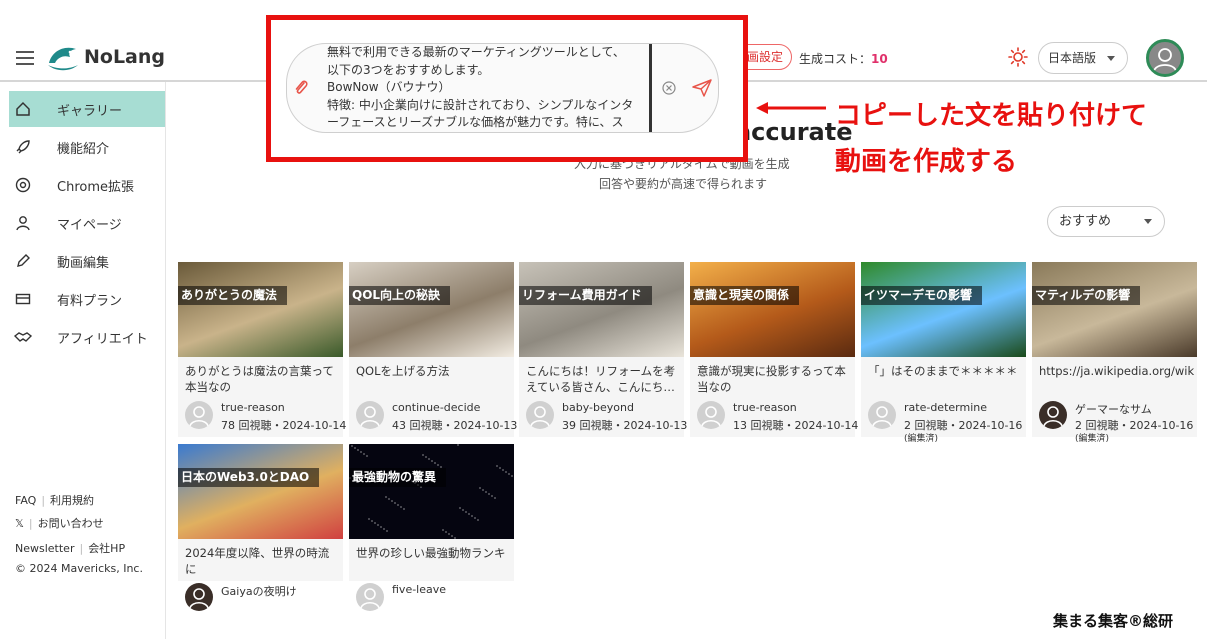 The width and height of the screenshot is (1207, 639). I want to click on video-card: 日本のWeb3.0とDAO 2024年度以降、世界の時流に Gaiyaの夜明け, so click(260, 527).